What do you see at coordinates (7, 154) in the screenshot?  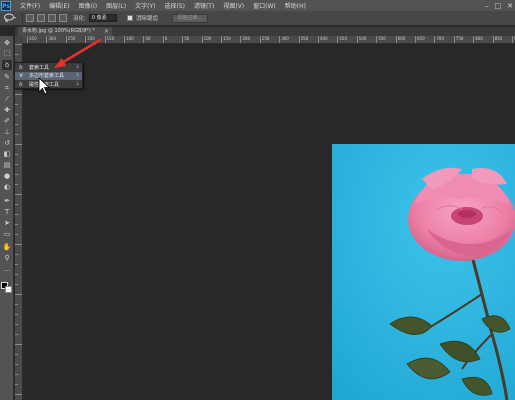 I see `eraser-icon: ◧` at bounding box center [7, 154].